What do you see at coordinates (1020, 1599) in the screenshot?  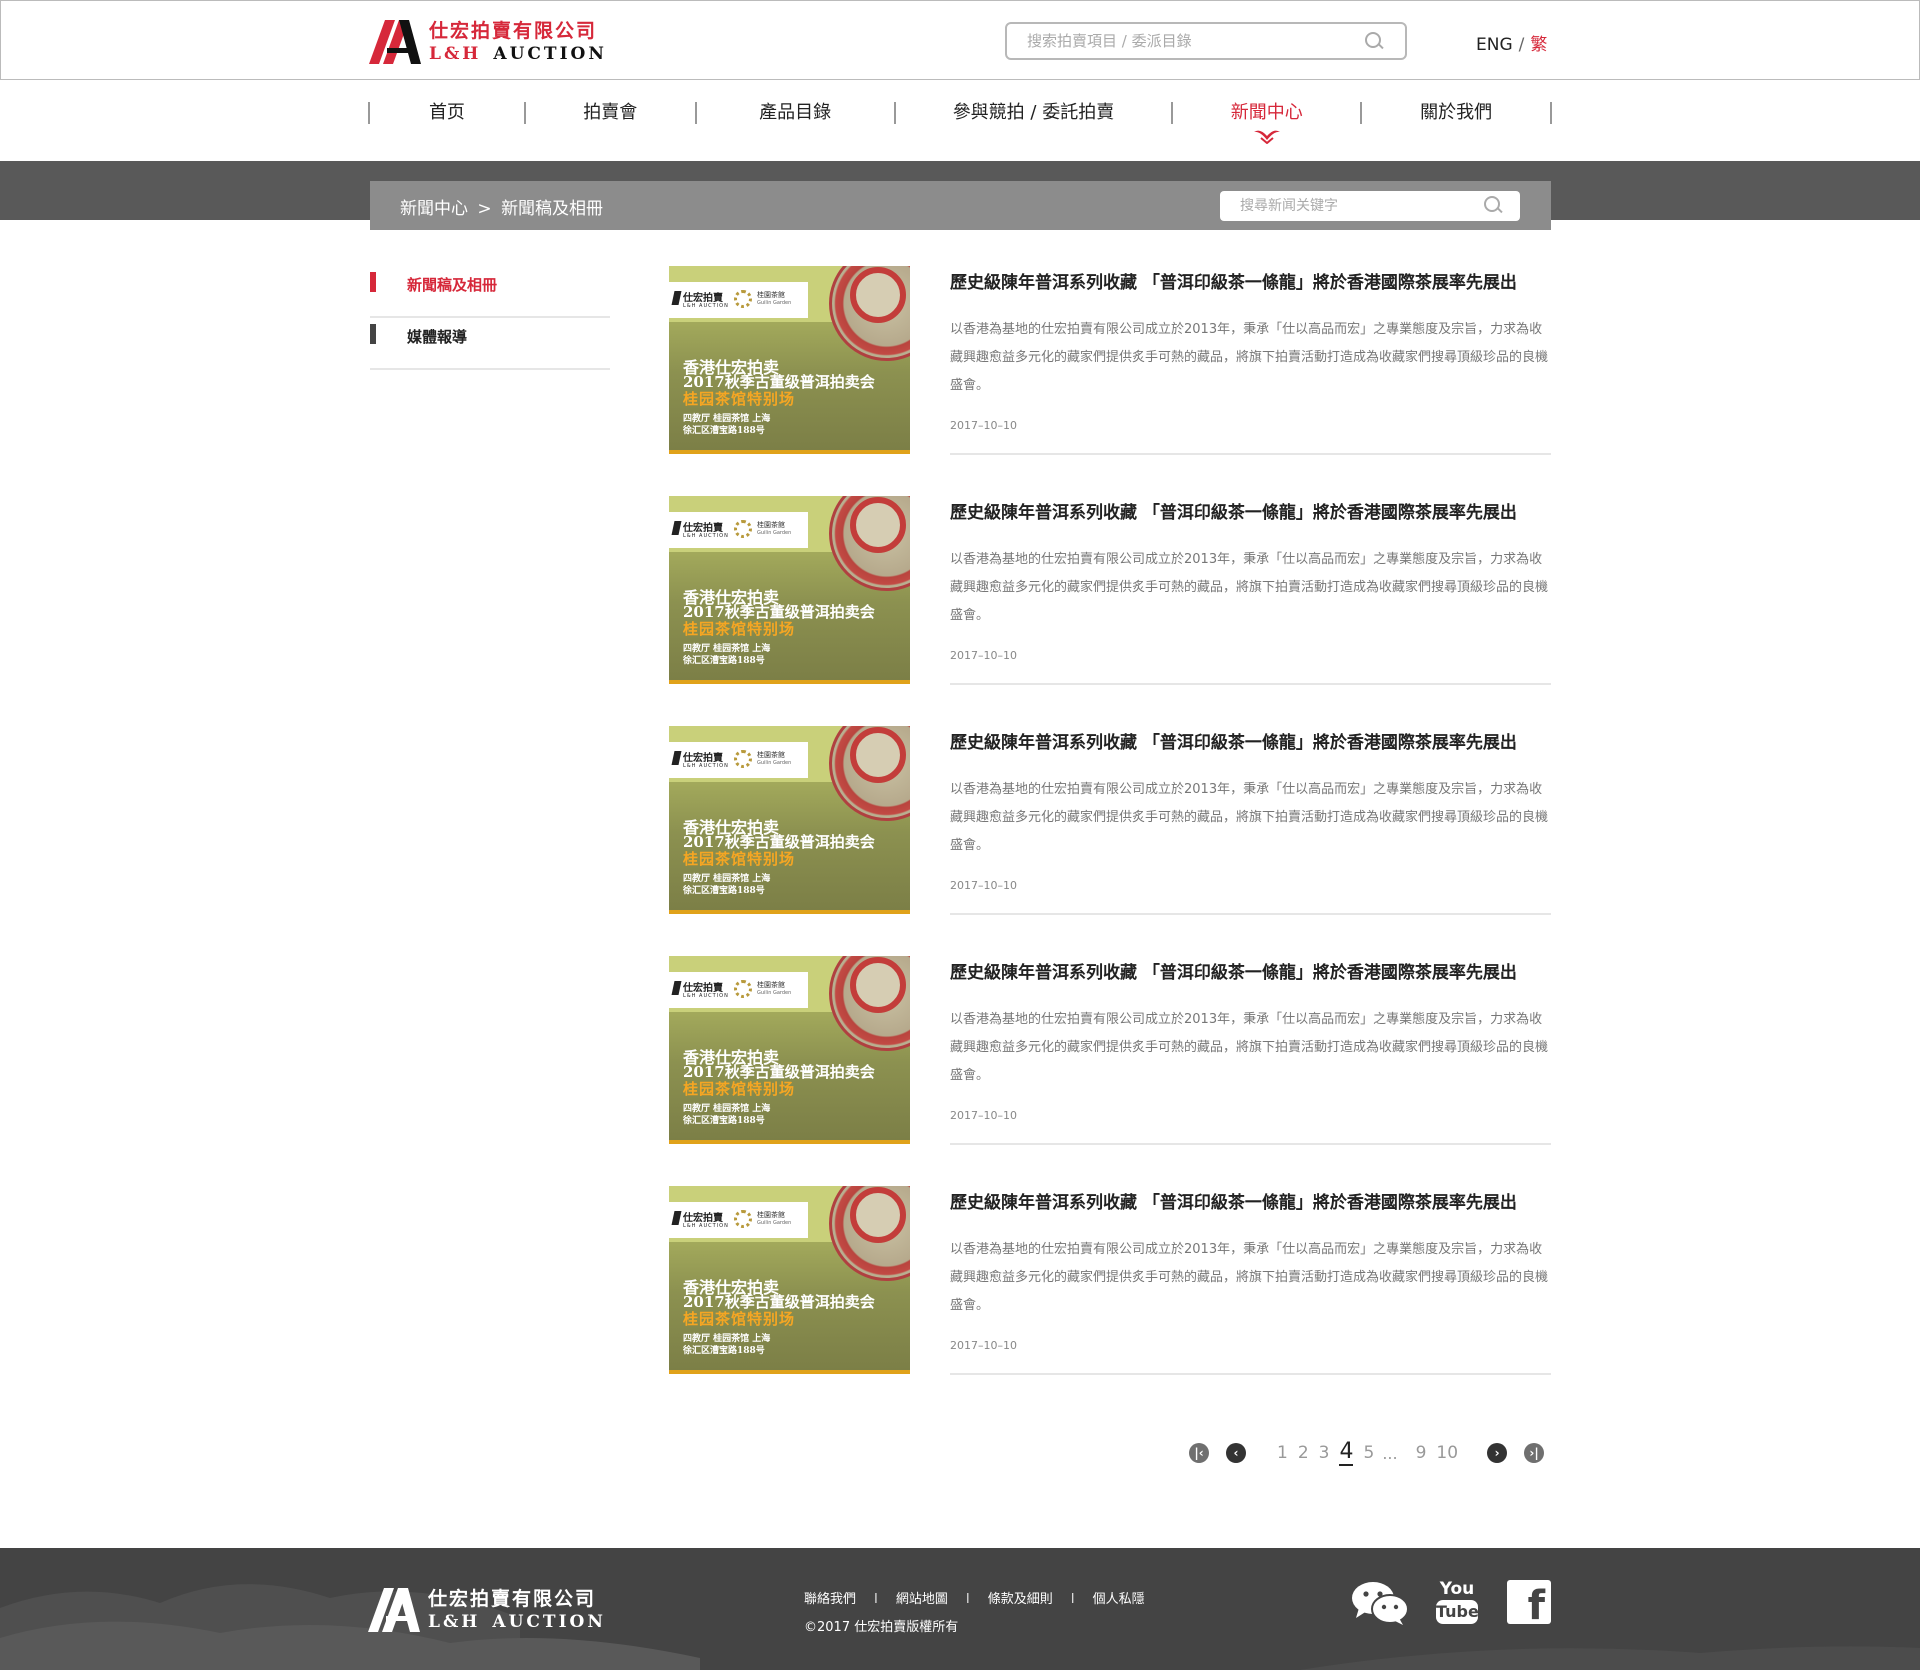 I see `footer-link-terms: 條款及細則` at bounding box center [1020, 1599].